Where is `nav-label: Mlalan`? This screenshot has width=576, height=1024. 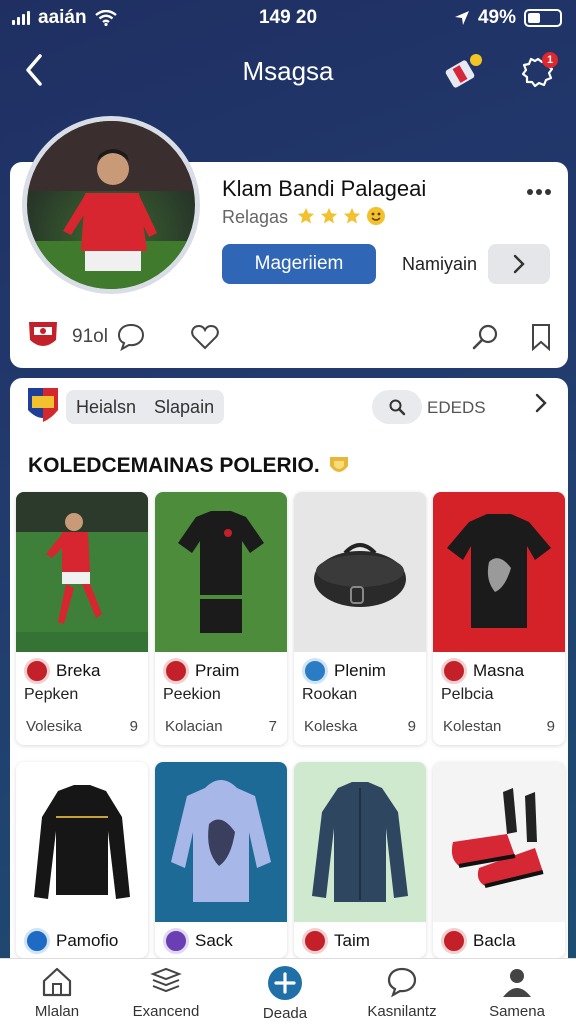 nav-label: Mlalan is located at coordinates (57, 1011).